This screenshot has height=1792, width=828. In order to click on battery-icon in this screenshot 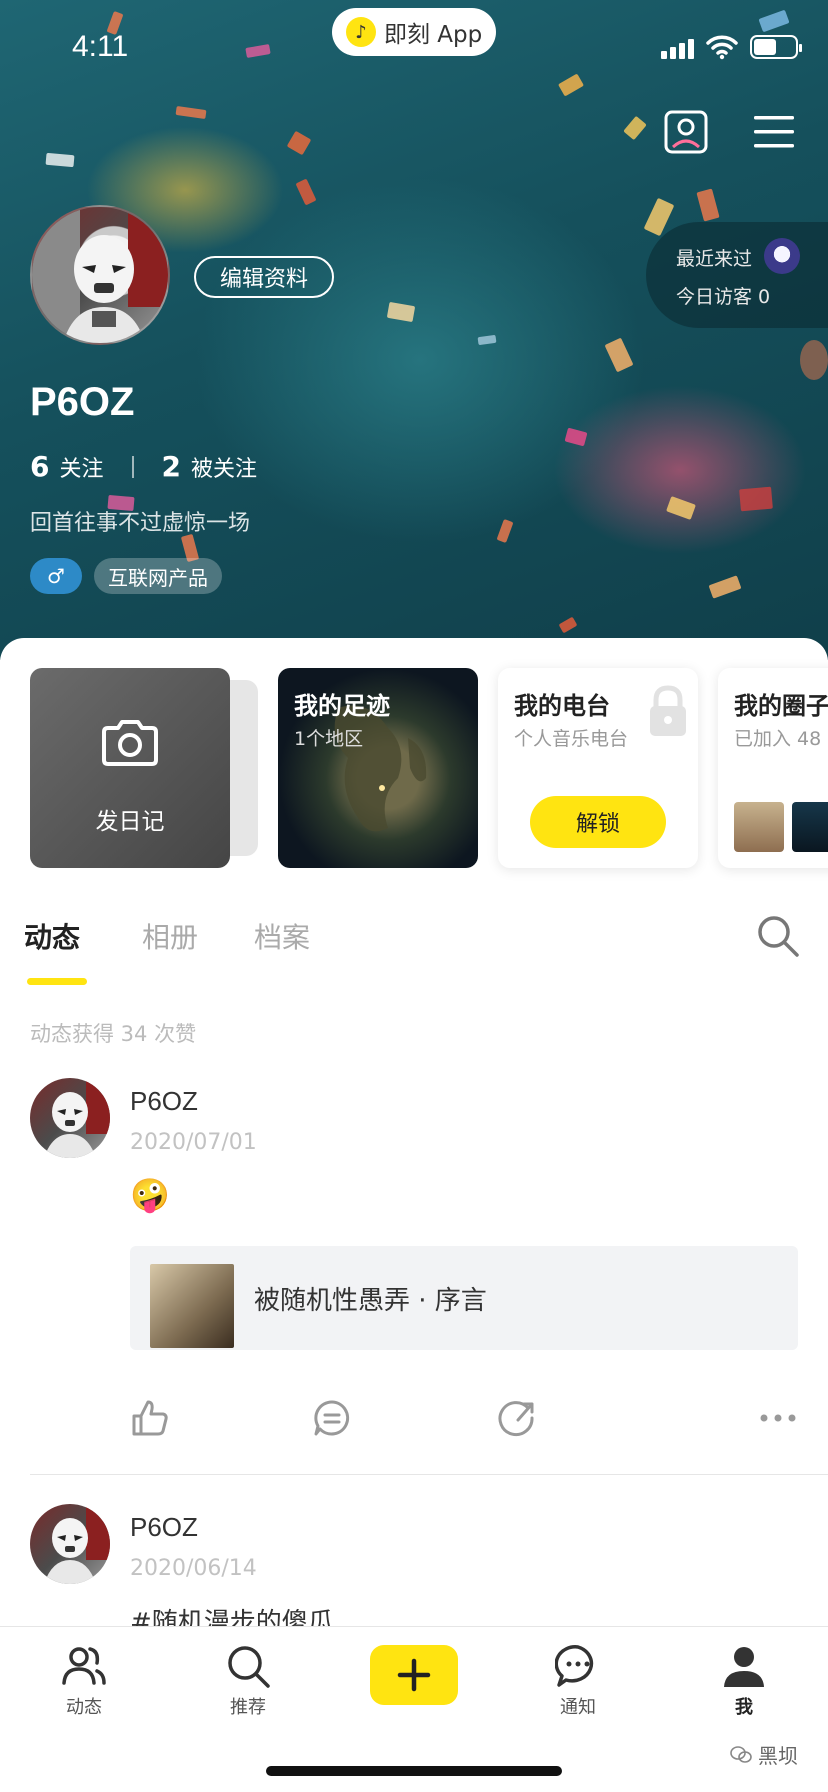, I will do `click(776, 47)`.